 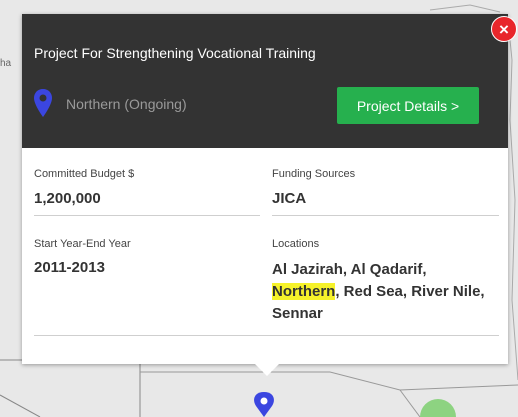 I want to click on location-pin-icon, so click(x=43, y=103).